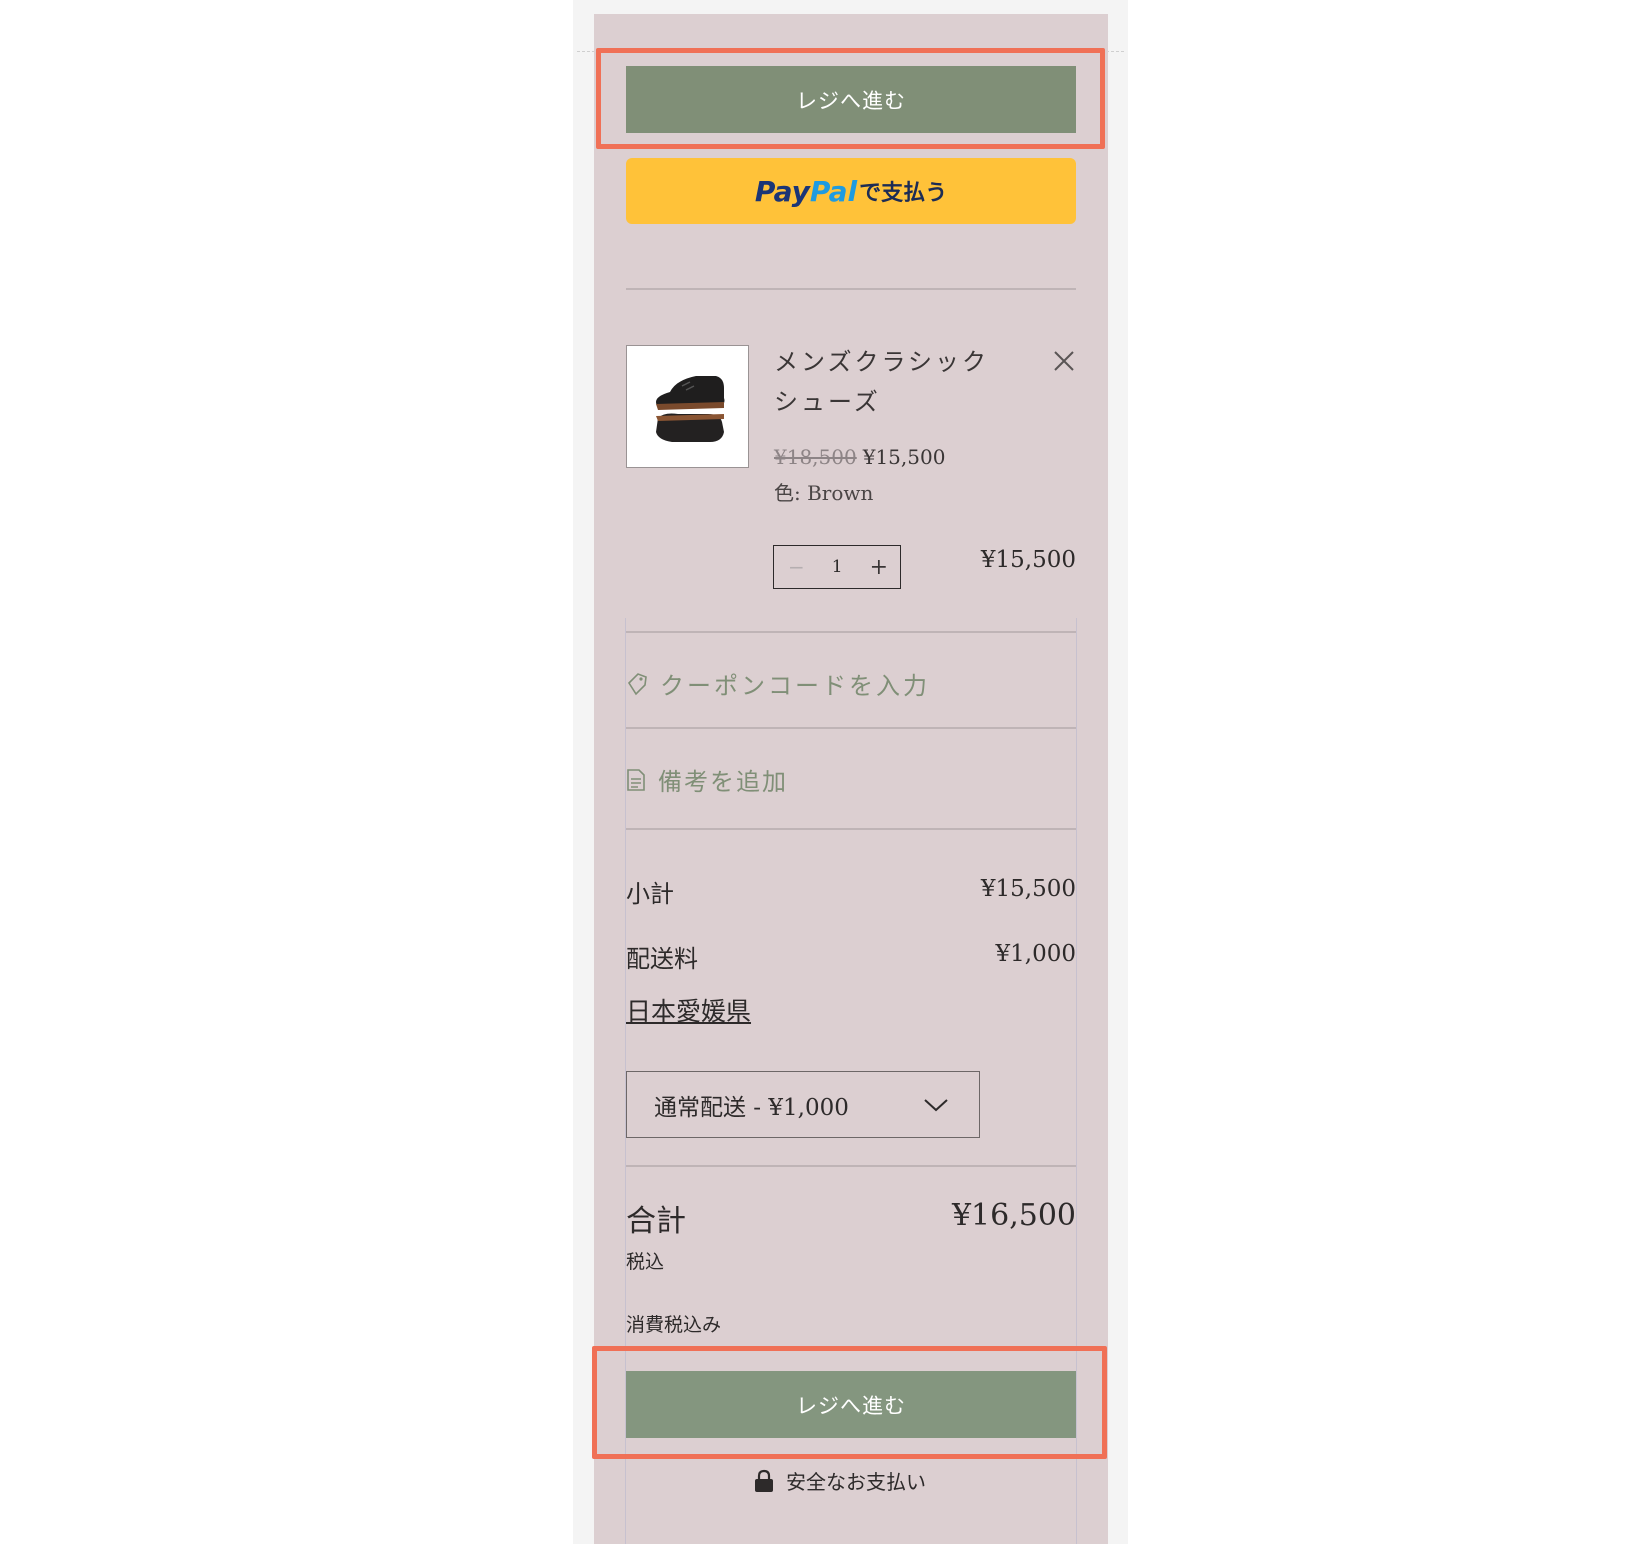  What do you see at coordinates (751, 1107) in the screenshot?
I see `shipping-method-value: 通常配送 - ¥1,000` at bounding box center [751, 1107].